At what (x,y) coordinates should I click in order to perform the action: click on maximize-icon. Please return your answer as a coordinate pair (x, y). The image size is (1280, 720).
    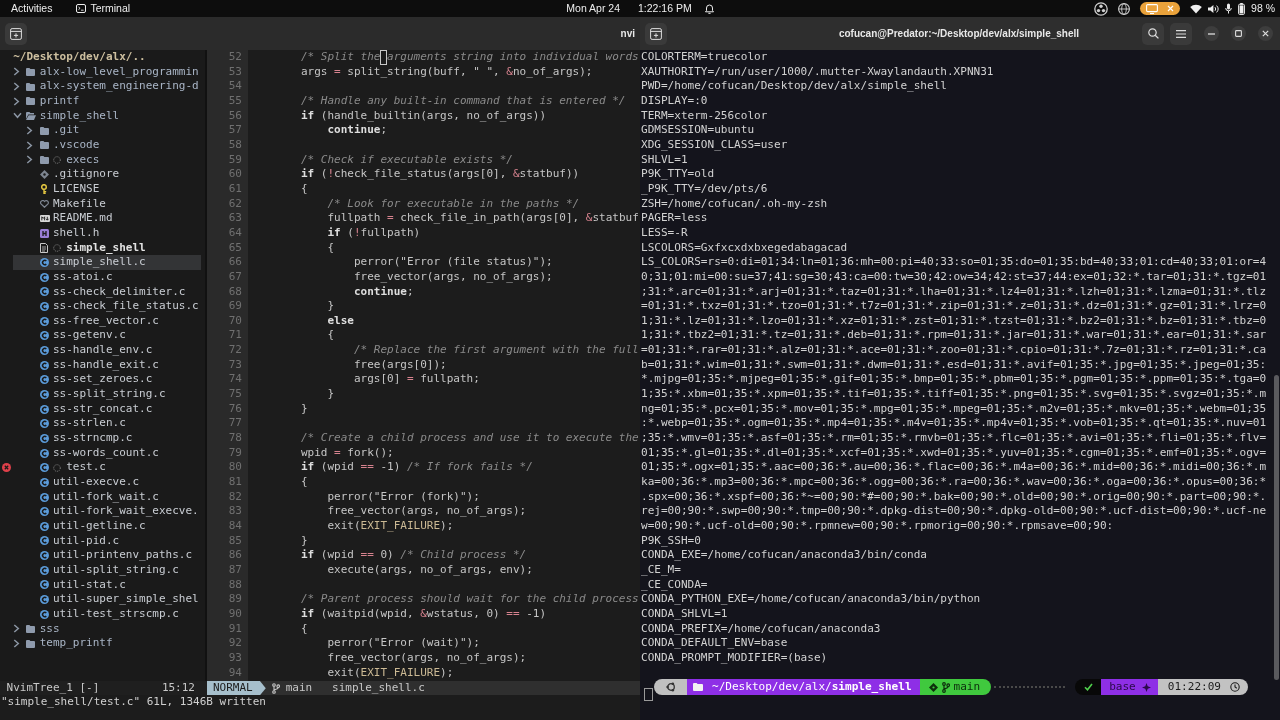
    Looking at the image, I should click on (1238, 33).